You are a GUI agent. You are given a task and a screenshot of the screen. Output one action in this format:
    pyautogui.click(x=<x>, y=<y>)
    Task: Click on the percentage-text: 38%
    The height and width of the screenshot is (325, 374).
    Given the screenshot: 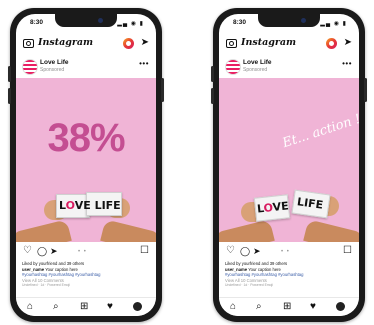 What is the action you would take?
    pyautogui.click(x=86, y=138)
    